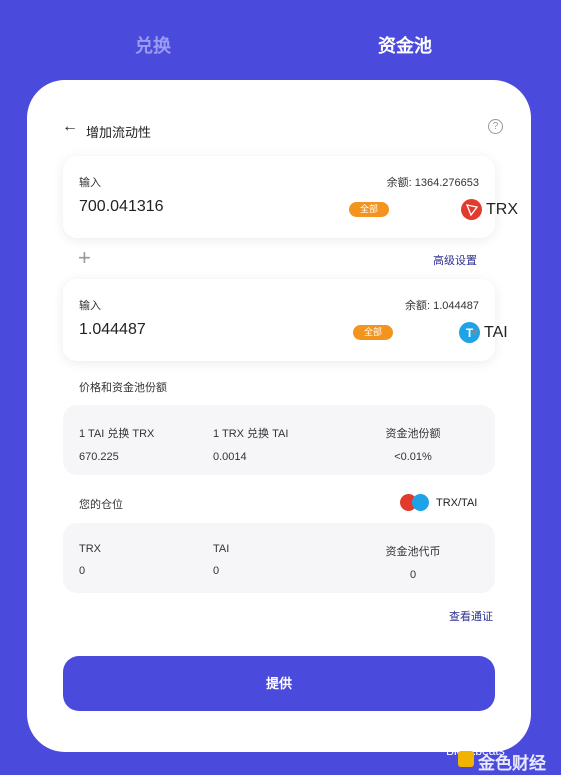 The height and width of the screenshot is (775, 561). Describe the element at coordinates (466, 759) in the screenshot. I see `brand-logo-icon` at that location.